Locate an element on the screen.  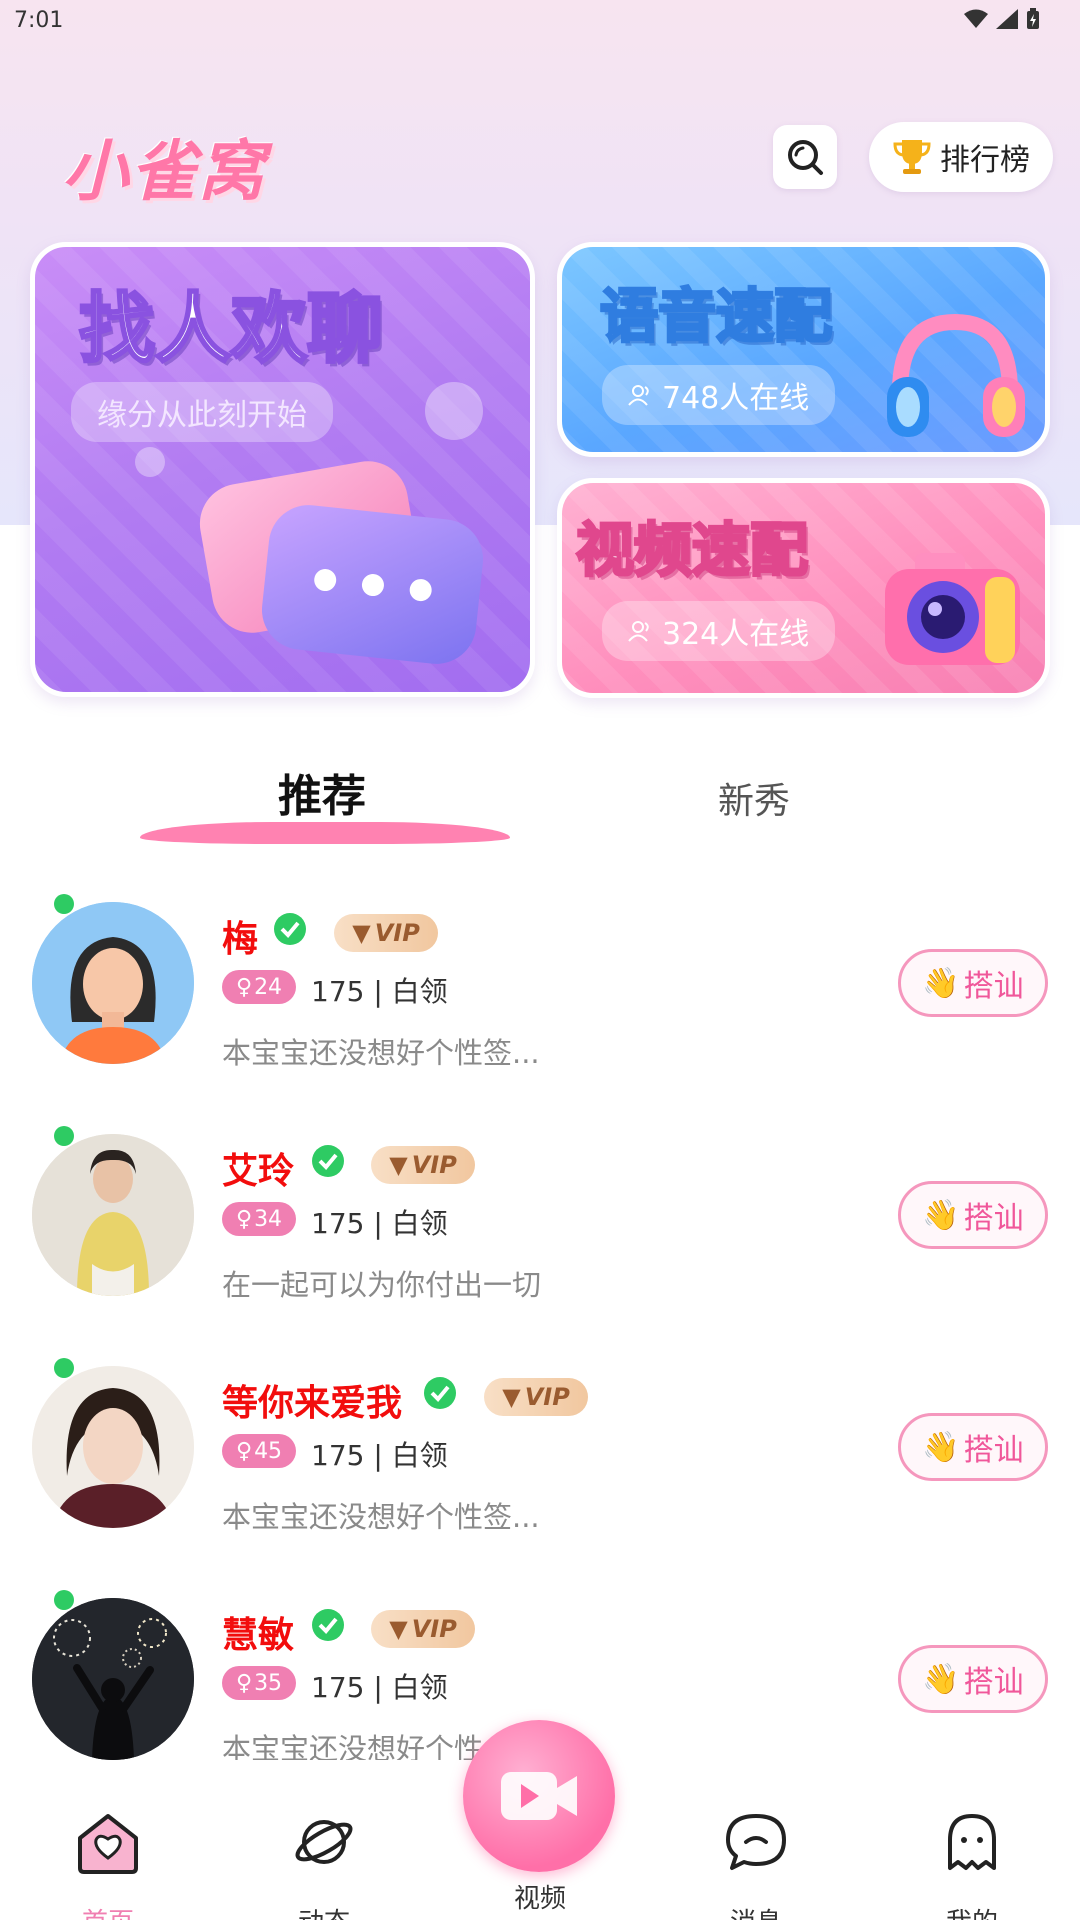
status-bar: 7:01 is located at coordinates (540, 20).